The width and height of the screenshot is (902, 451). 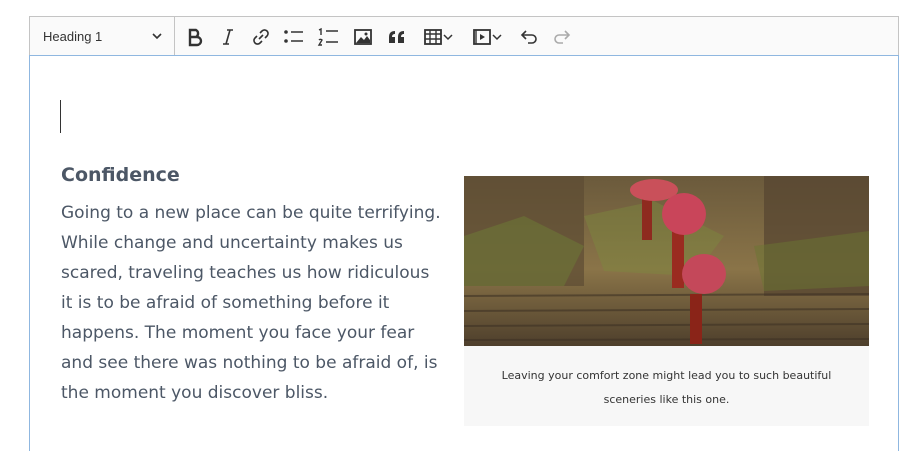 What do you see at coordinates (433, 37) in the screenshot?
I see `table-icon` at bounding box center [433, 37].